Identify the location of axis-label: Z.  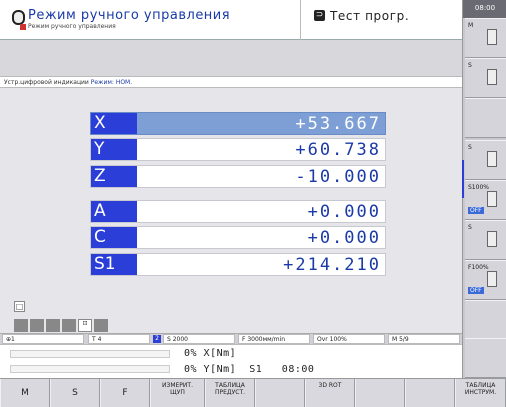
(114, 176).